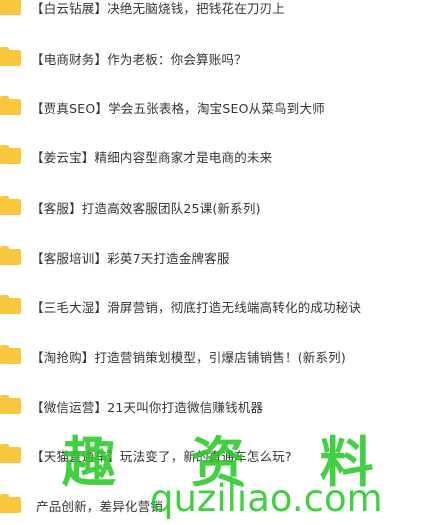 This screenshot has width=442, height=525. Describe the element at coordinates (188, 357) in the screenshot. I see `folder-name: 【淘抢购】打造营销策划模型，引爆店铺销售！(新系列)` at that location.